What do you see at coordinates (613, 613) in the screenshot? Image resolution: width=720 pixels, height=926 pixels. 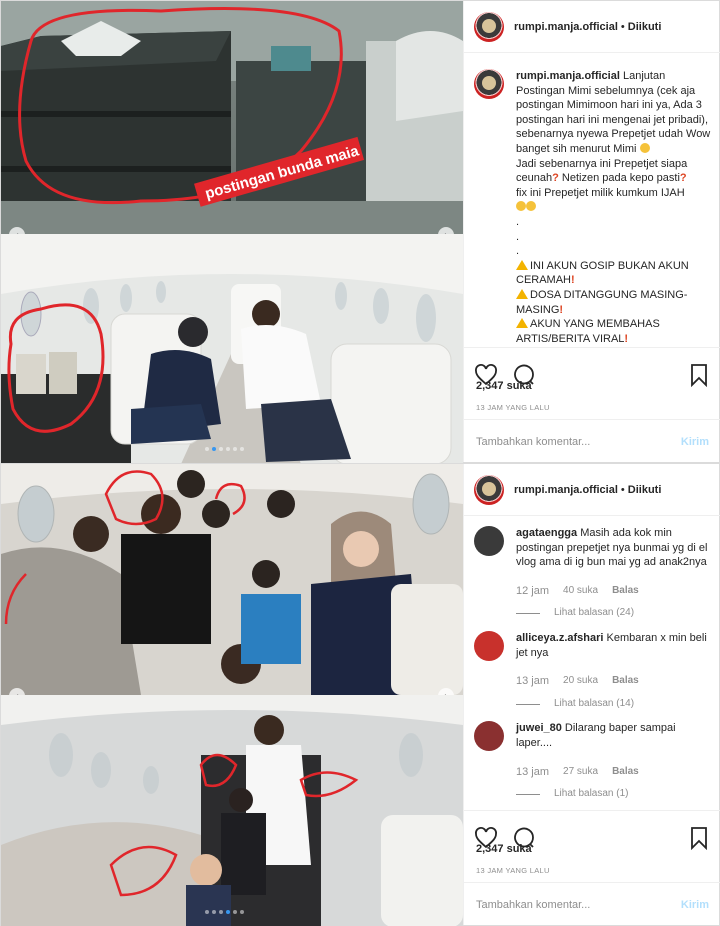 I see `view-replies-button: Lihat balasan (24)` at bounding box center [613, 613].